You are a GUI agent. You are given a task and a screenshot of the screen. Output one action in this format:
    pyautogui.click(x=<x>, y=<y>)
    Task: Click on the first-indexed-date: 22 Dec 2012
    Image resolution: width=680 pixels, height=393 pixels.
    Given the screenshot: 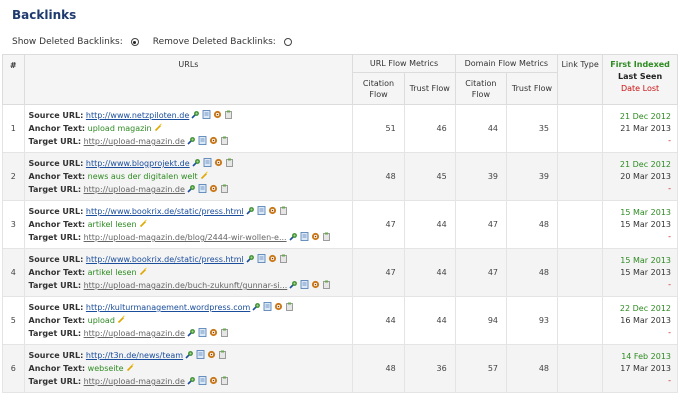 What is the action you would take?
    pyautogui.click(x=645, y=308)
    